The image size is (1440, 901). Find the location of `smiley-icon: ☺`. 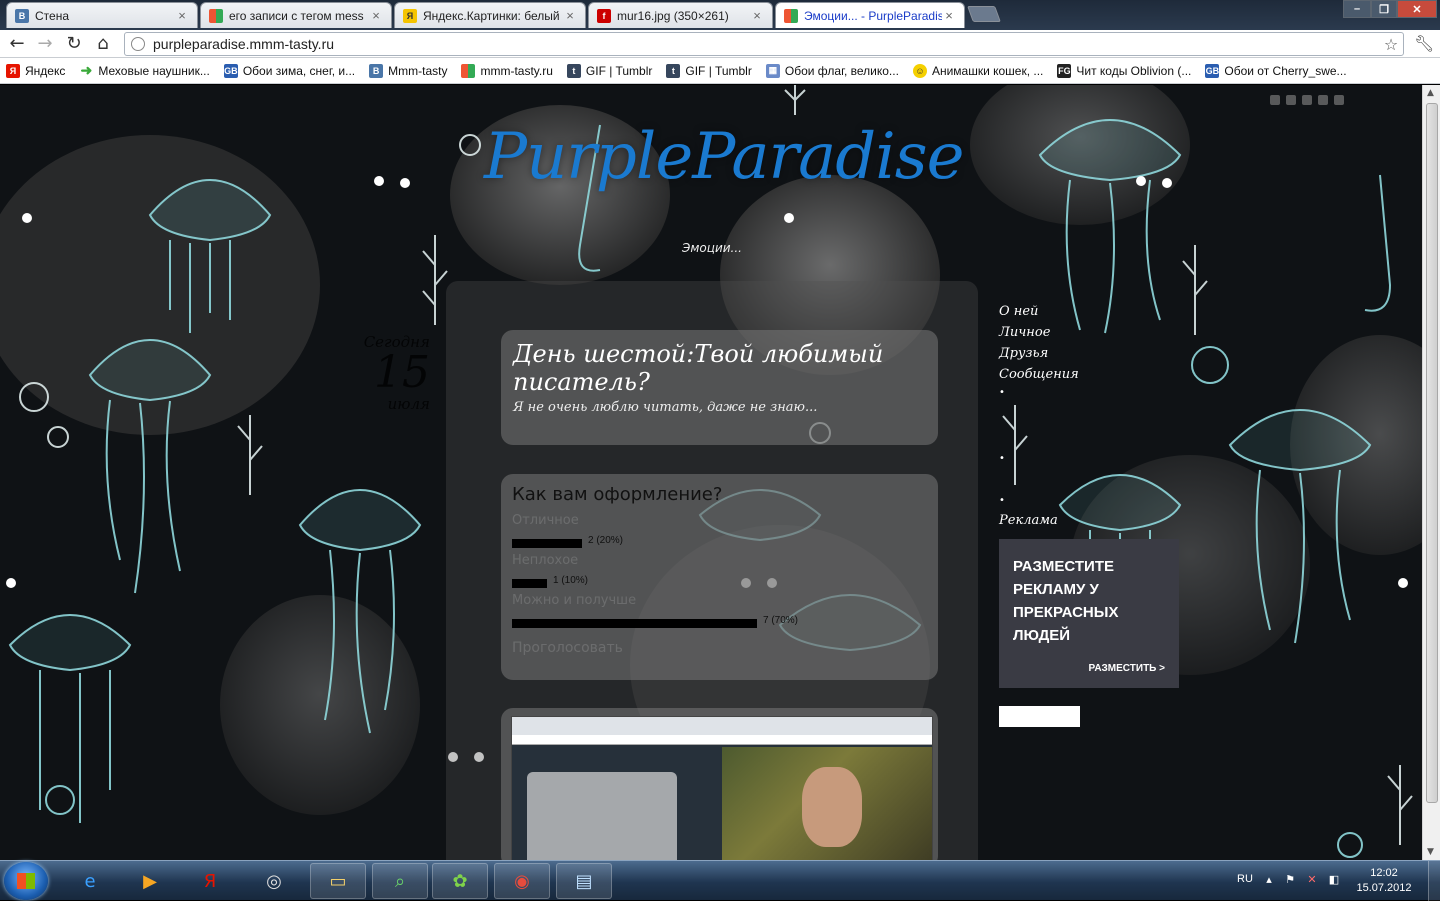

smiley-icon: ☺ is located at coordinates (919, 70).